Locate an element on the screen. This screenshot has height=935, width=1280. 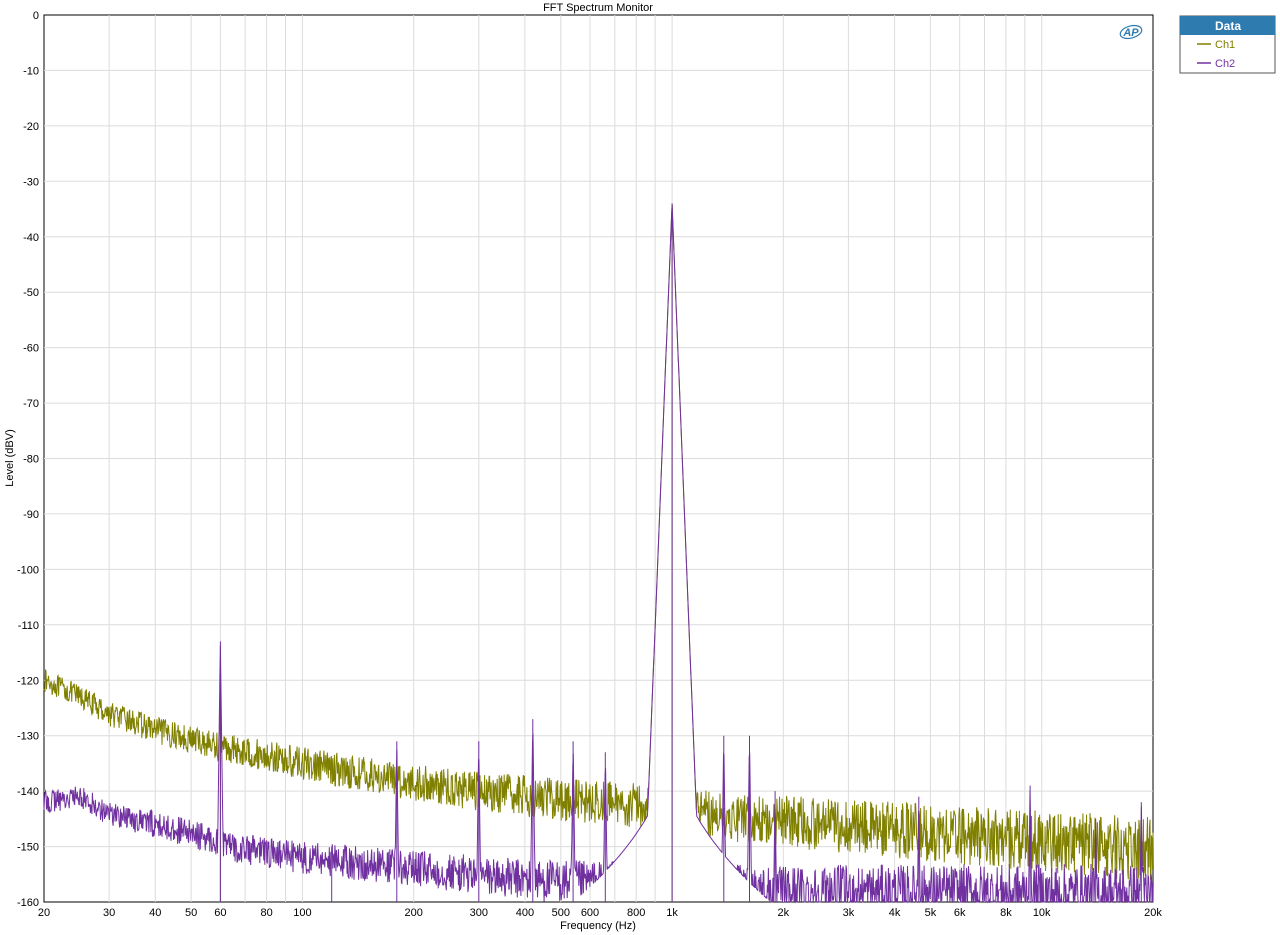
y-tick-label: -70 is located at coordinates (31, 404).